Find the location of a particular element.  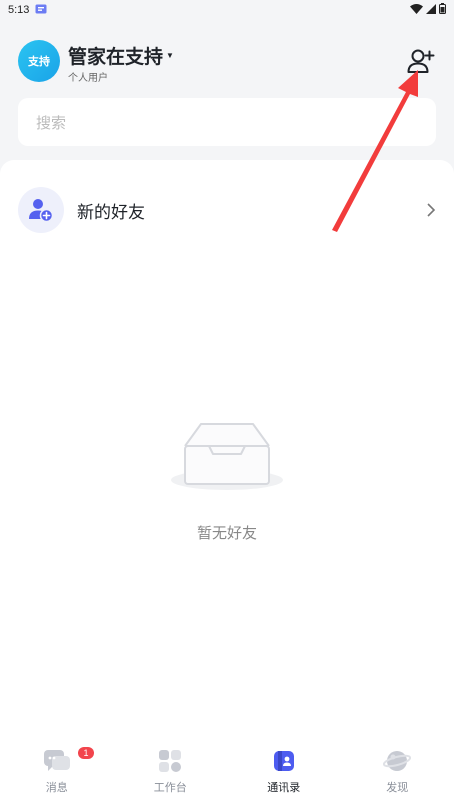

planet-icon is located at coordinates (397, 761).